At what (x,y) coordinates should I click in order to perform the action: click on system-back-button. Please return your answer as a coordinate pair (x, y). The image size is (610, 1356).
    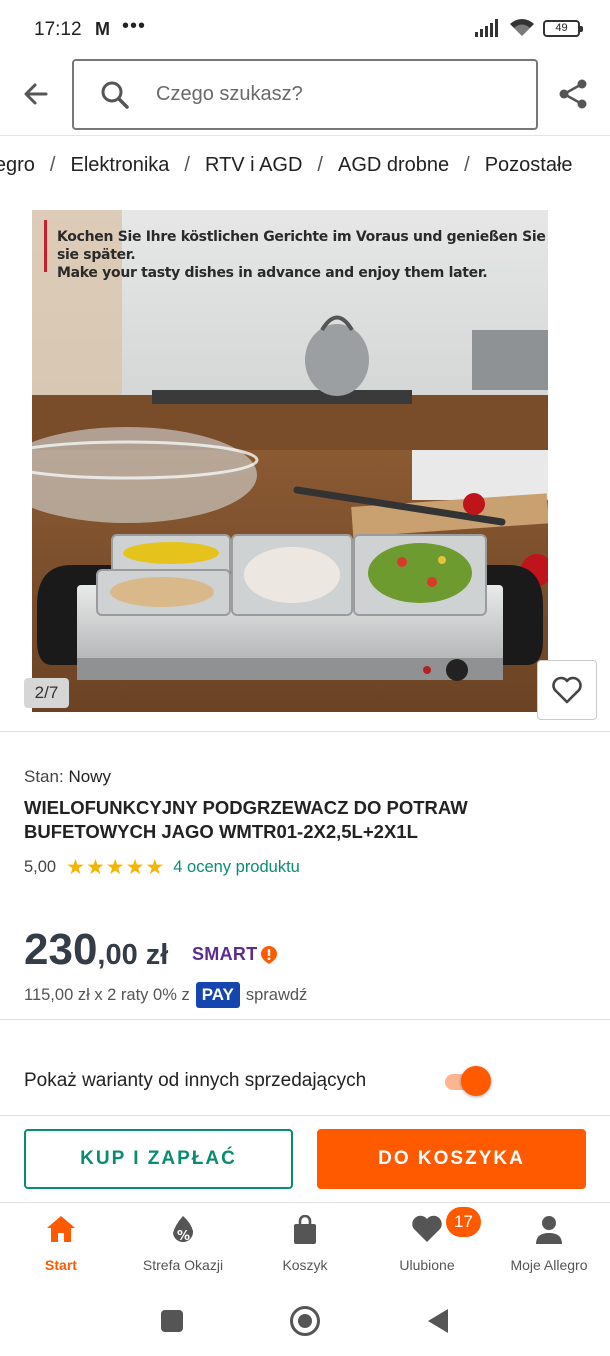
    Looking at the image, I should click on (438, 1321).